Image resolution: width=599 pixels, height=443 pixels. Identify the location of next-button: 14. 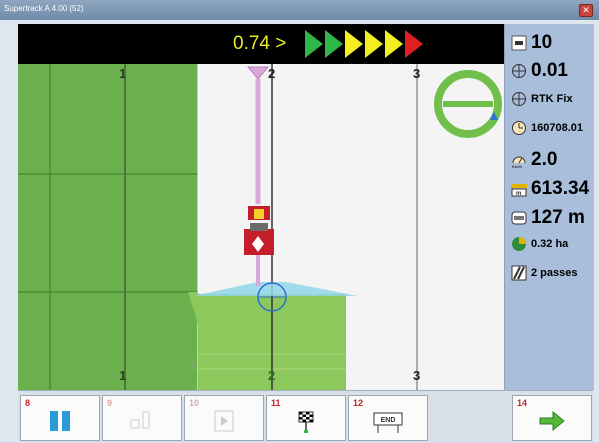
(552, 418).